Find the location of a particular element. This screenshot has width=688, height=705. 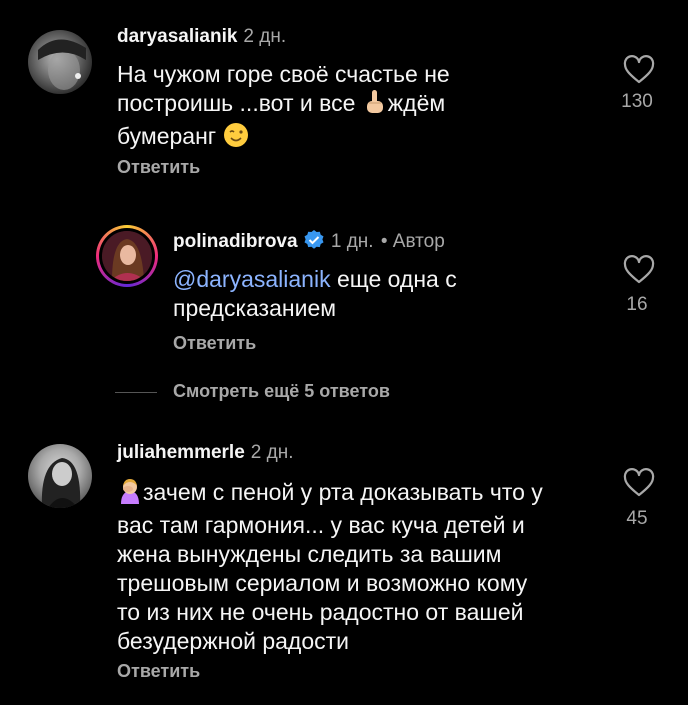

comment-header: juliahemmerle 2 дн. is located at coordinates (205, 453).